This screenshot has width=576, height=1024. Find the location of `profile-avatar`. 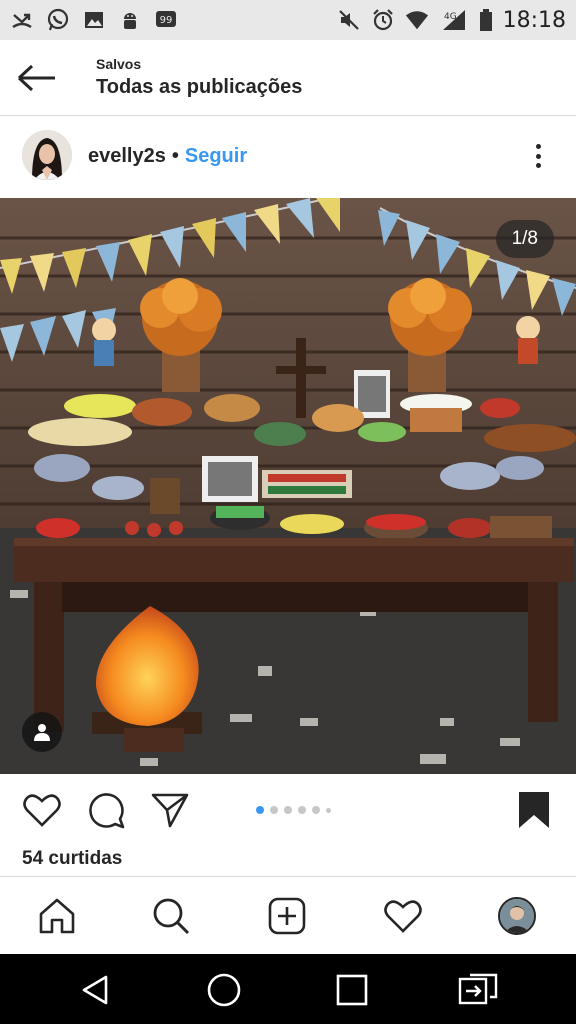

profile-avatar is located at coordinates (517, 916).